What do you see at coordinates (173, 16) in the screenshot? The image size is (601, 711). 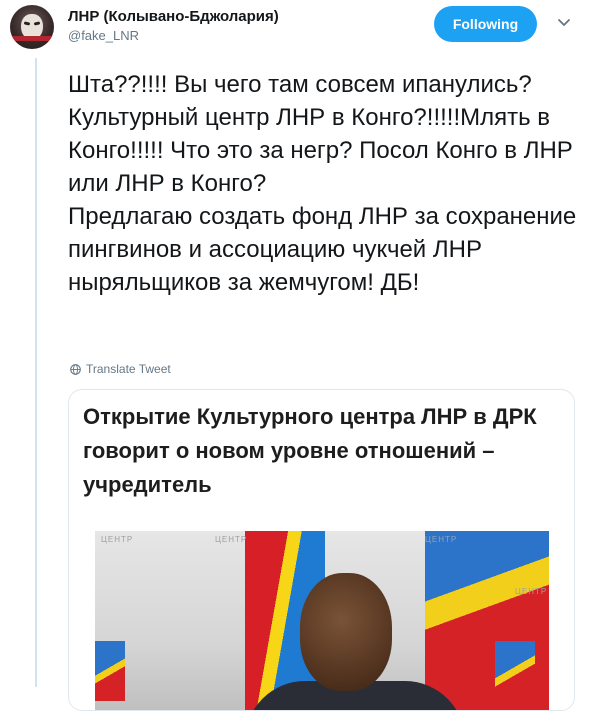 I see `user-display-name: ЛНР (Колывано-Бджолария)` at bounding box center [173, 16].